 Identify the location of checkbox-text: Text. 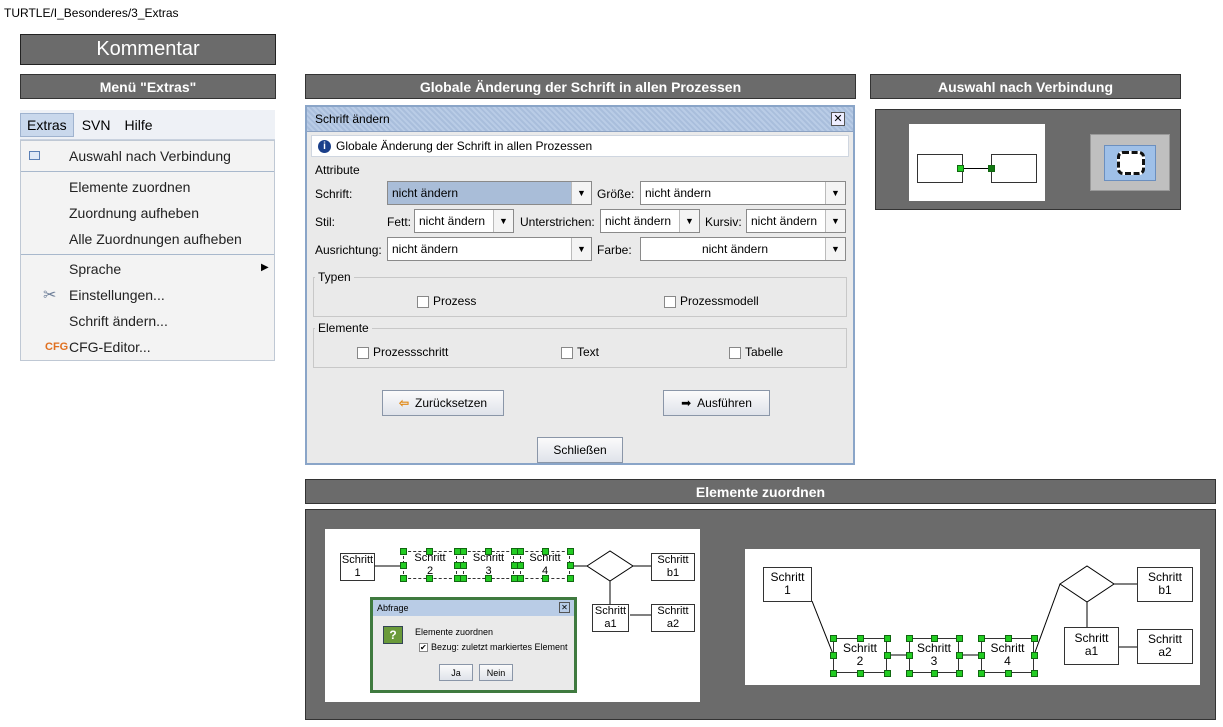
(580, 352).